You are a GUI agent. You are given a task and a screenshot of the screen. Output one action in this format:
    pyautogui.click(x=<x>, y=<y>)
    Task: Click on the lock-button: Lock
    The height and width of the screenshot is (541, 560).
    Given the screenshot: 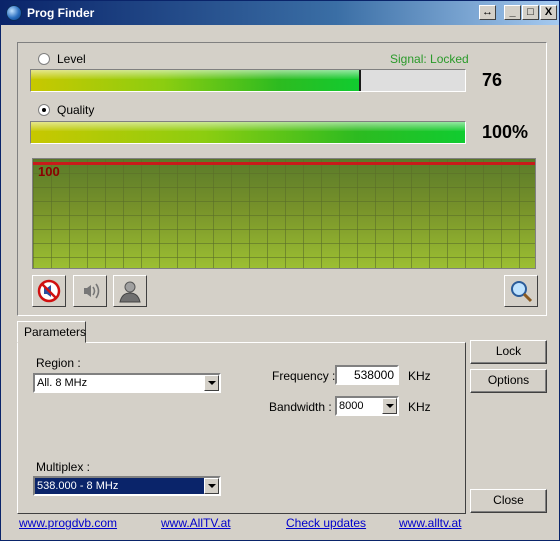 What is the action you would take?
    pyautogui.click(x=508, y=352)
    